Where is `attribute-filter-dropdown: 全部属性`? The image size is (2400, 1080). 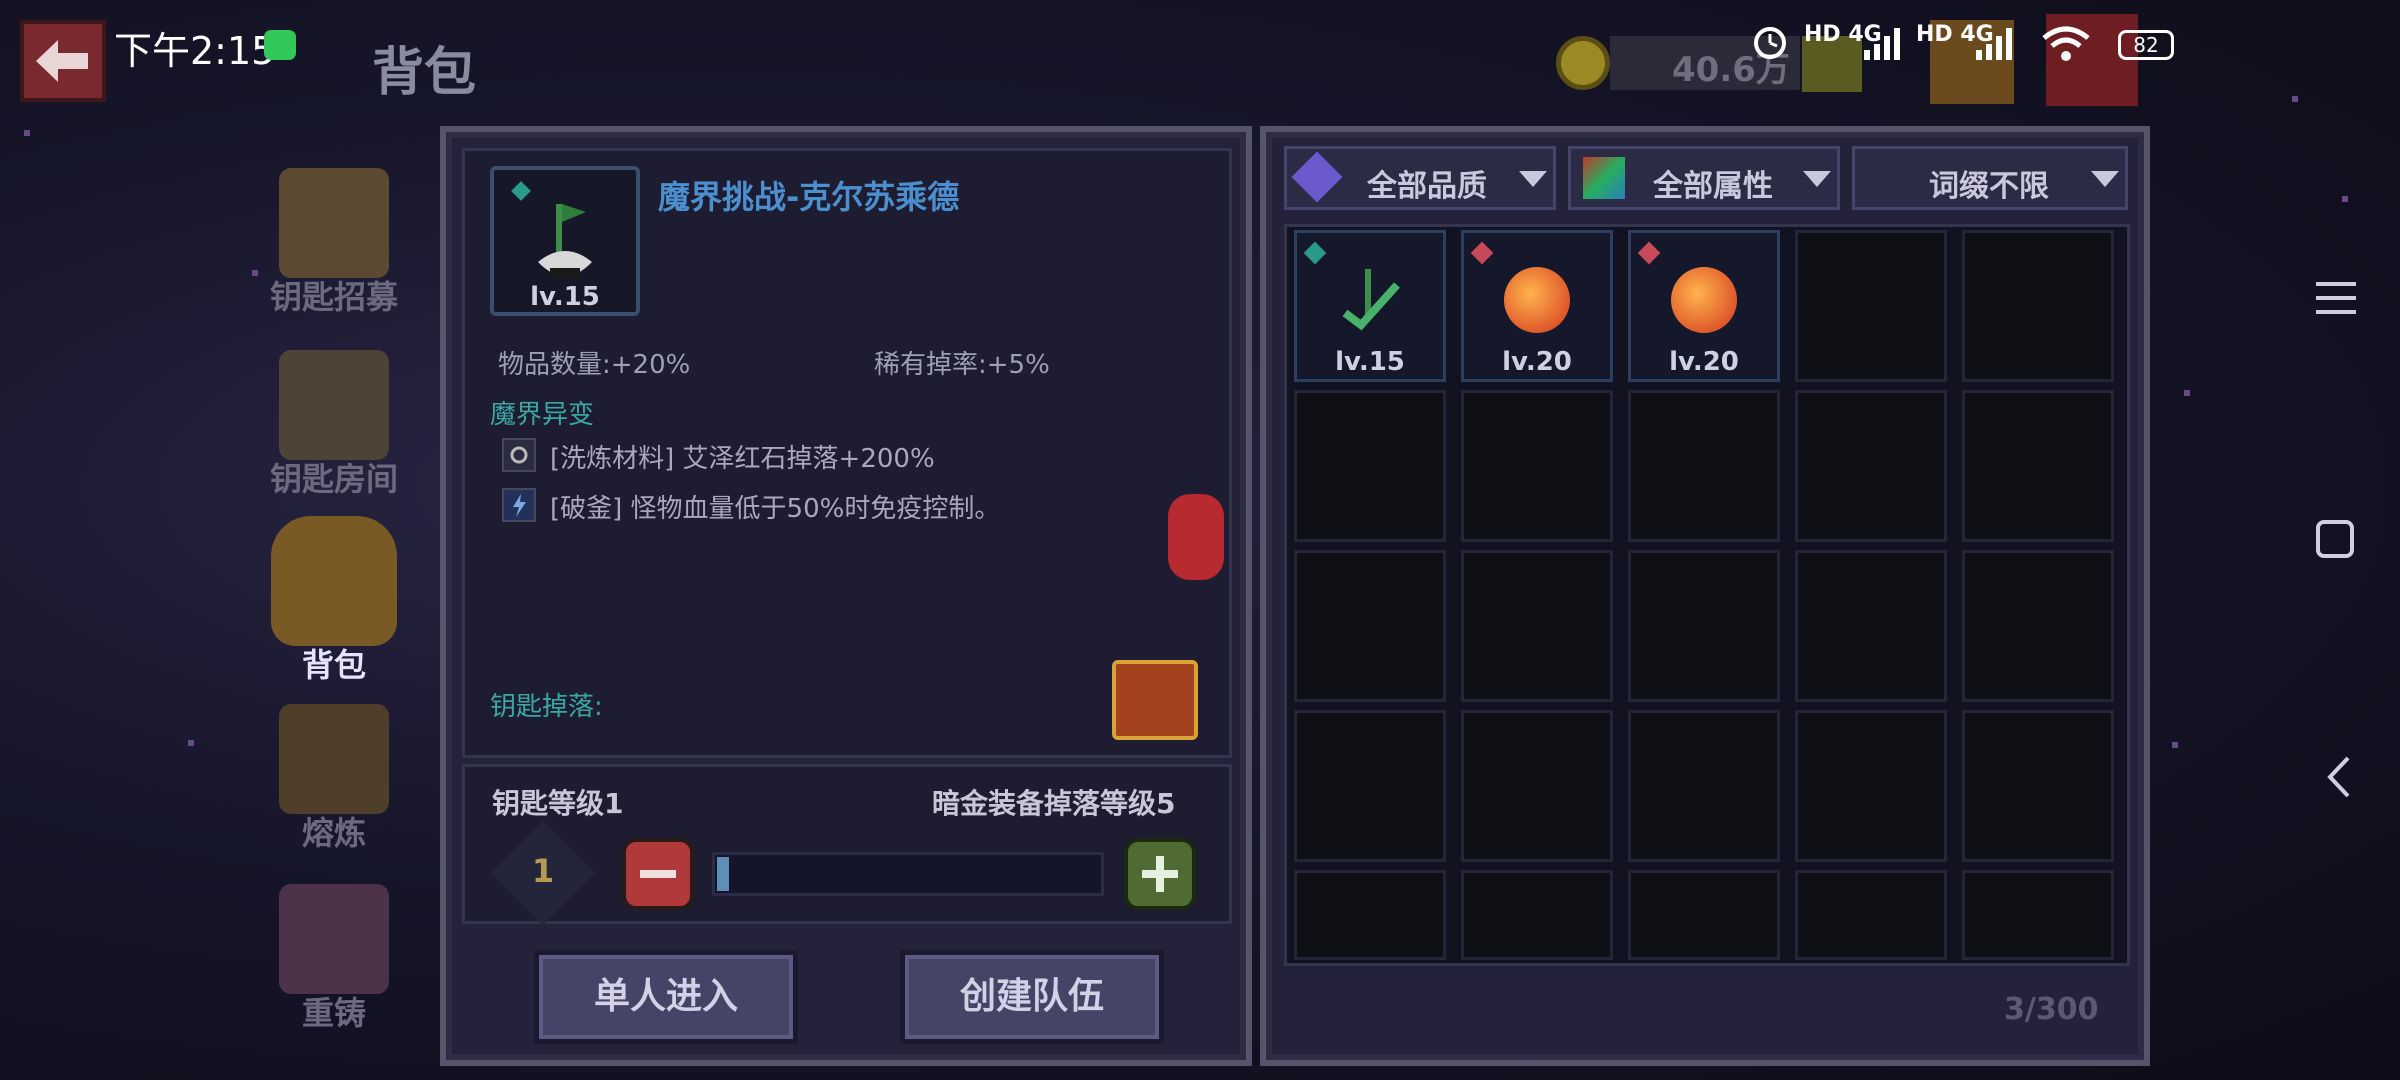 attribute-filter-dropdown: 全部属性 is located at coordinates (1704, 178).